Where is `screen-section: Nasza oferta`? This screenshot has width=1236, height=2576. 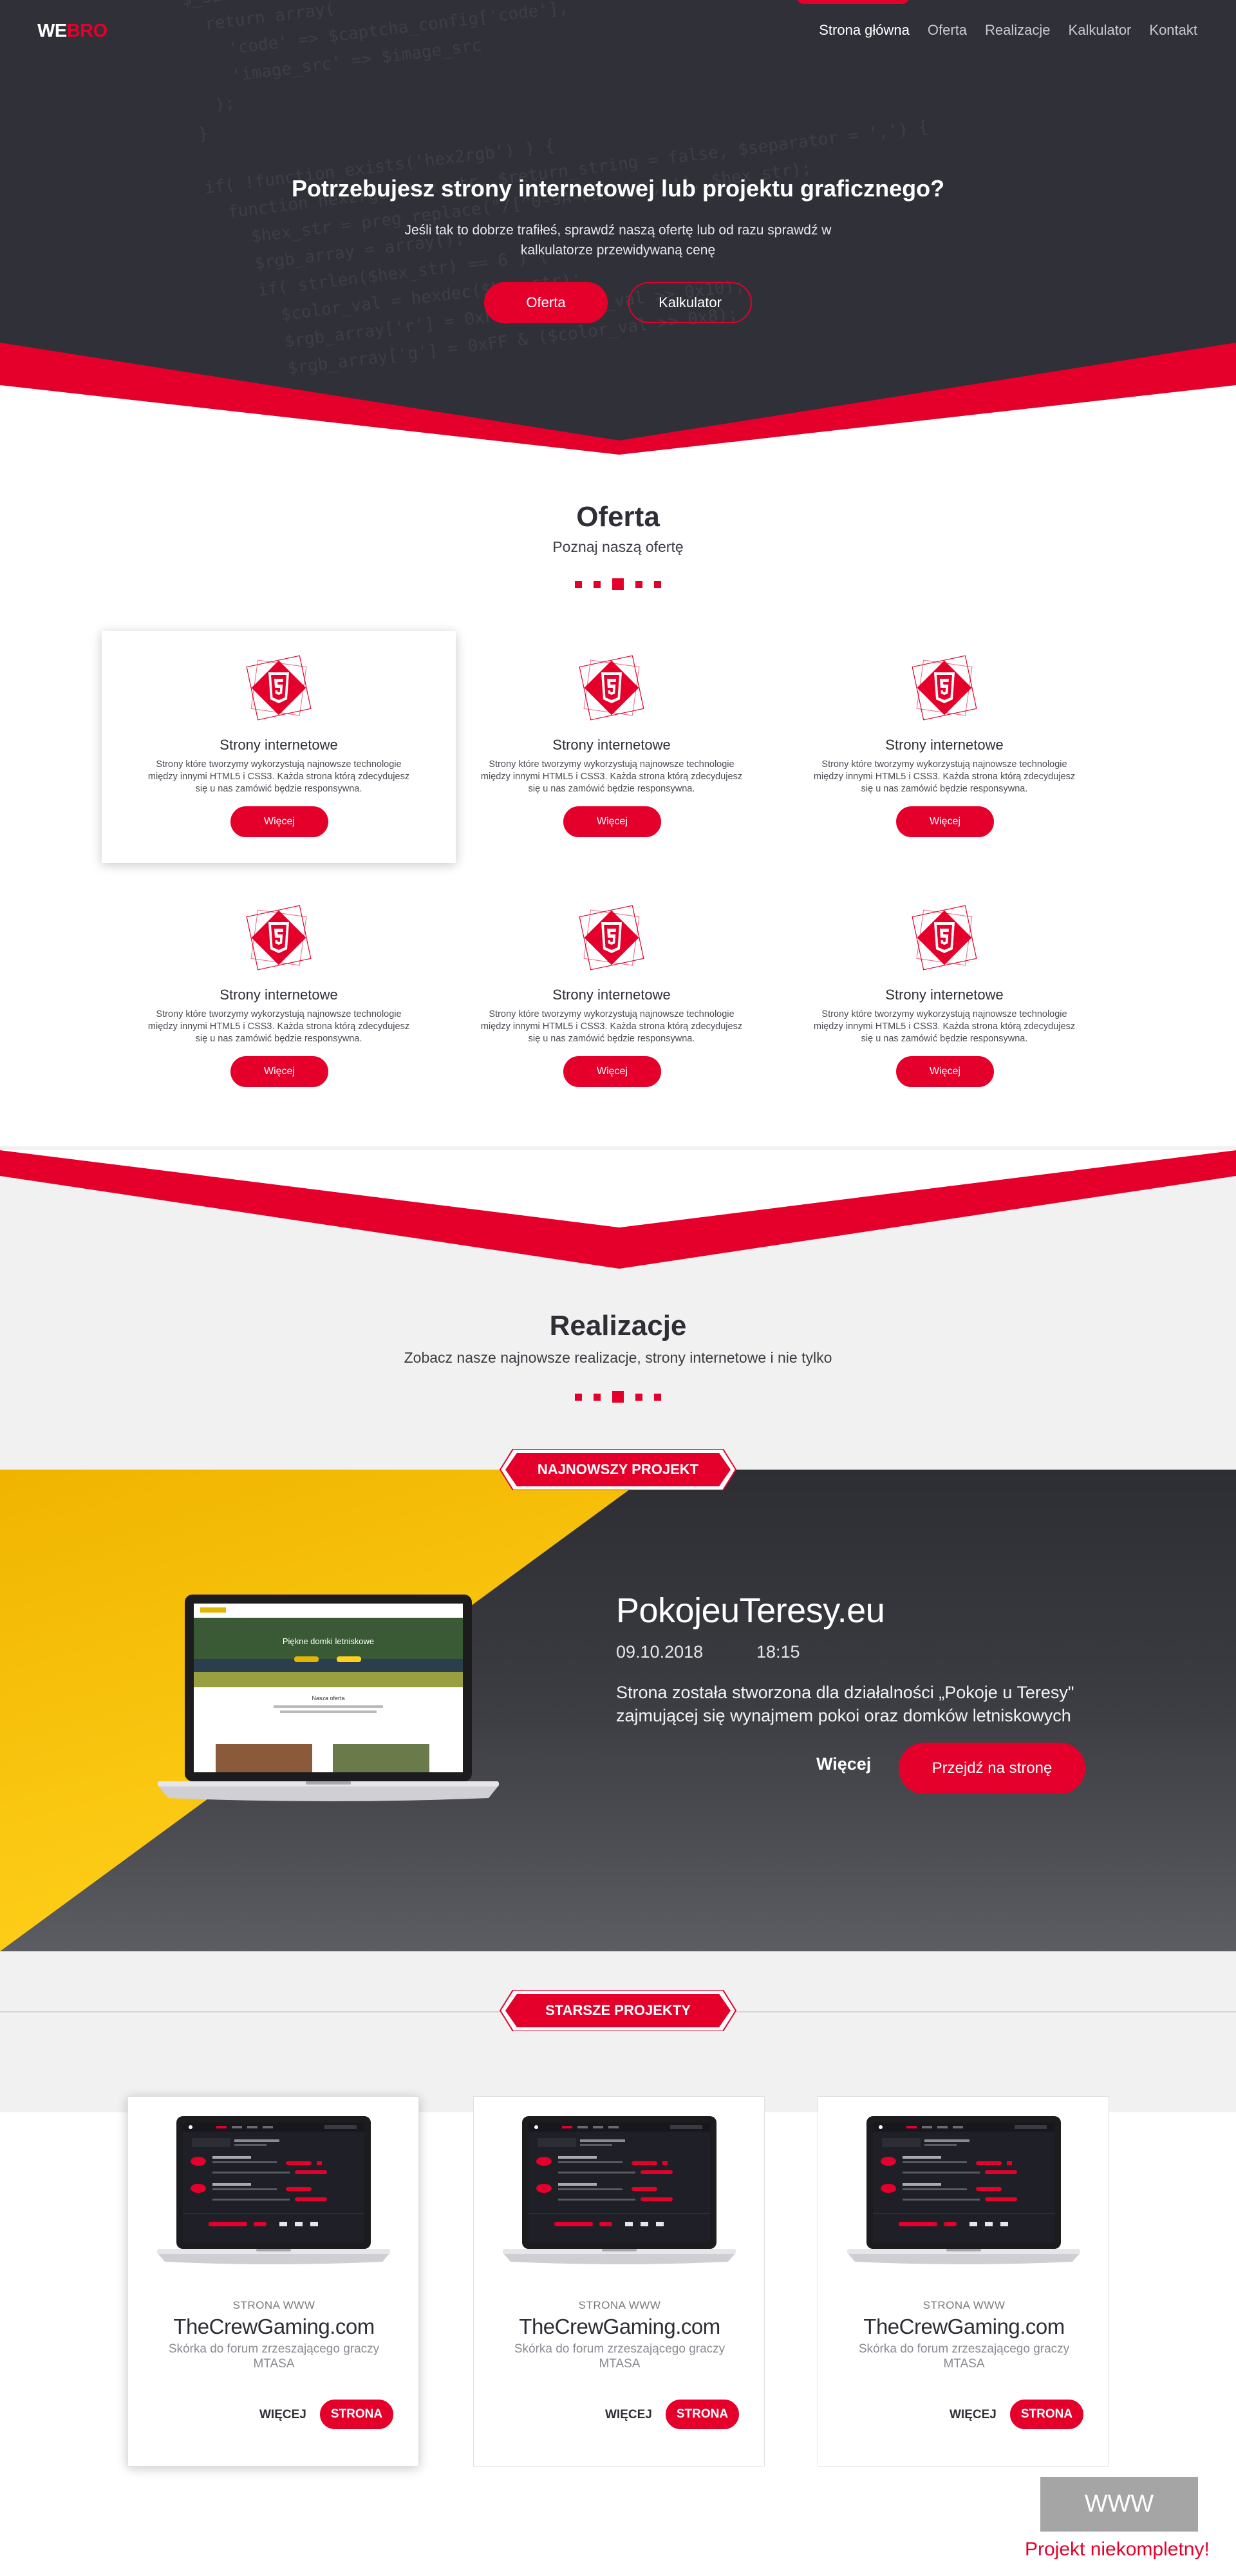 screen-section: Nasza oferta is located at coordinates (328, 1698).